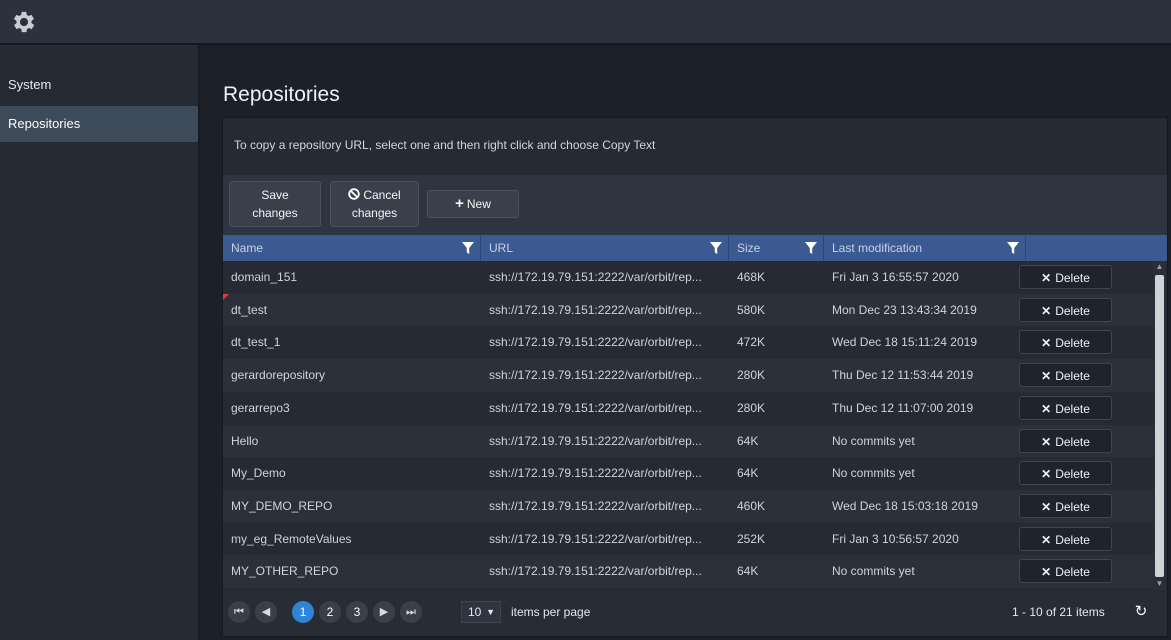 The height and width of the screenshot is (640, 1171). I want to click on items-per-page-select: 10 ▼, so click(481, 612).